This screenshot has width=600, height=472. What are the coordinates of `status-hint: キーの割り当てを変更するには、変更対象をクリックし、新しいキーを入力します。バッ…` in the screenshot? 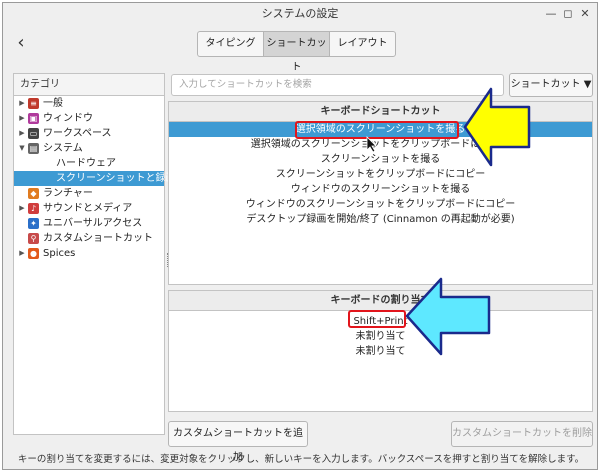 It's located at (301, 459).